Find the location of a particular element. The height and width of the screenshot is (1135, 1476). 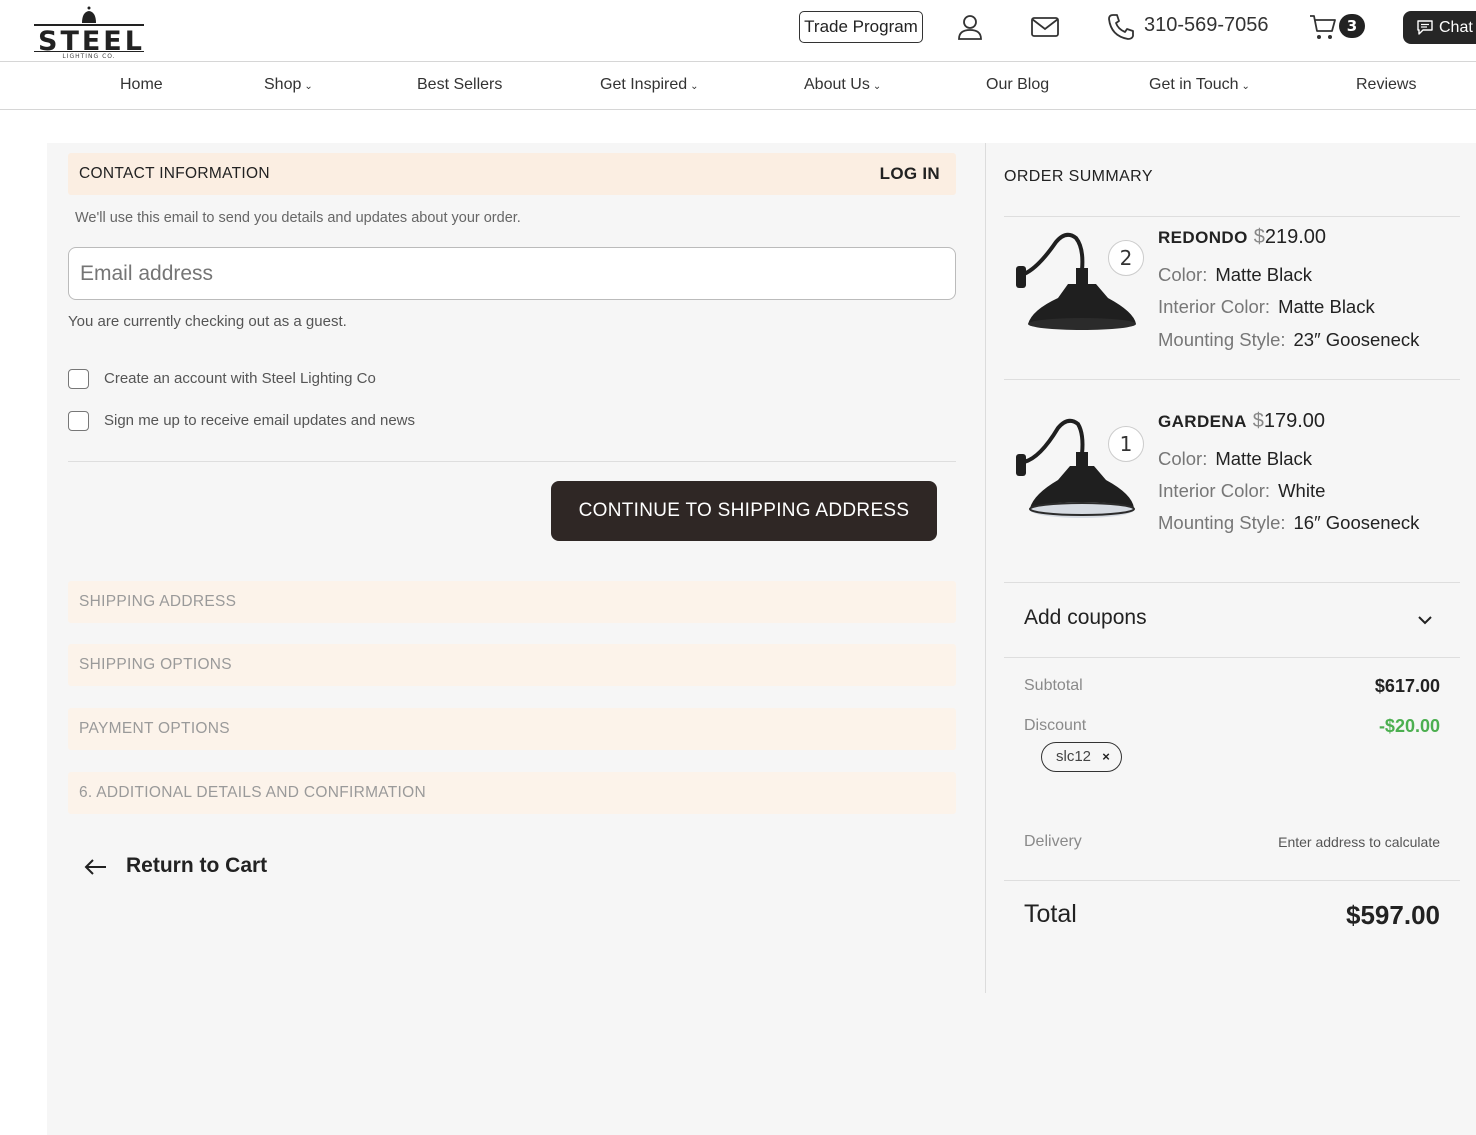

nav-item-our-blog: Our Blog is located at coordinates (1017, 85).